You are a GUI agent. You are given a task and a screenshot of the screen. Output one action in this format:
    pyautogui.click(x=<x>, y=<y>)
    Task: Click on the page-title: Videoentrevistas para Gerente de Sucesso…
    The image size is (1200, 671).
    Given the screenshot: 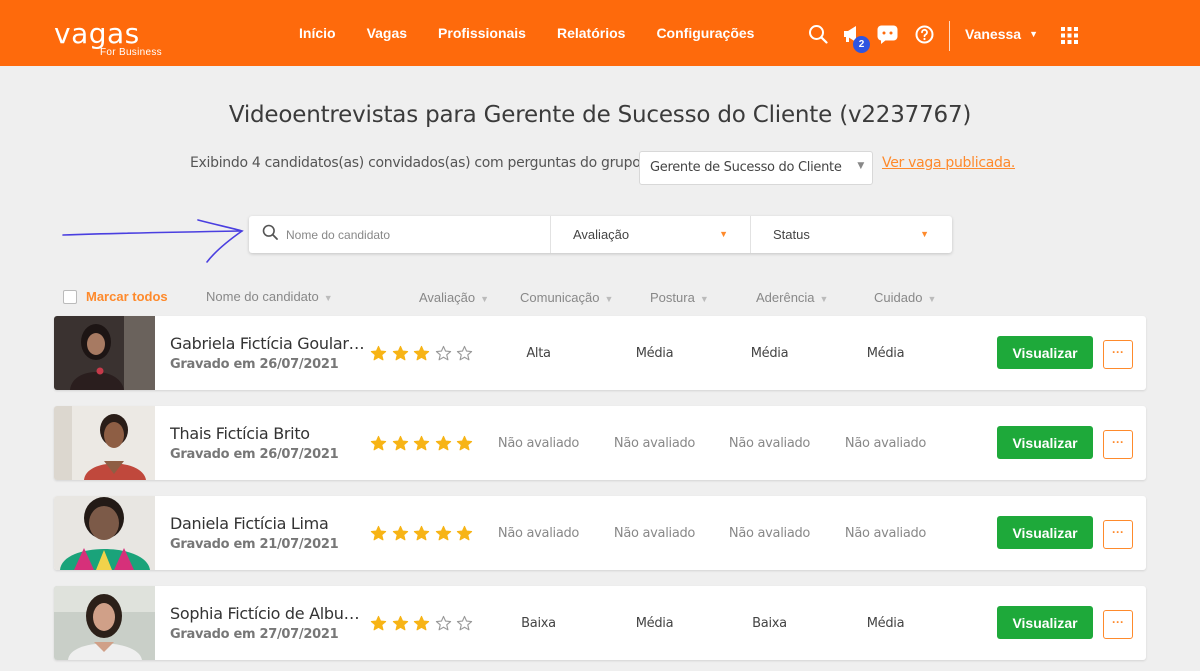 What is the action you would take?
    pyautogui.click(x=600, y=115)
    